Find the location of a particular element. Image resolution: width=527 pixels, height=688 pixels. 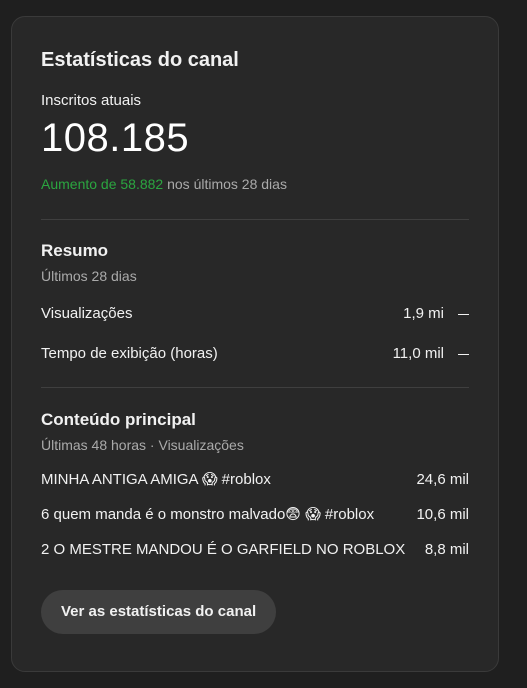

video-views: 10,6 mil is located at coordinates (442, 514).